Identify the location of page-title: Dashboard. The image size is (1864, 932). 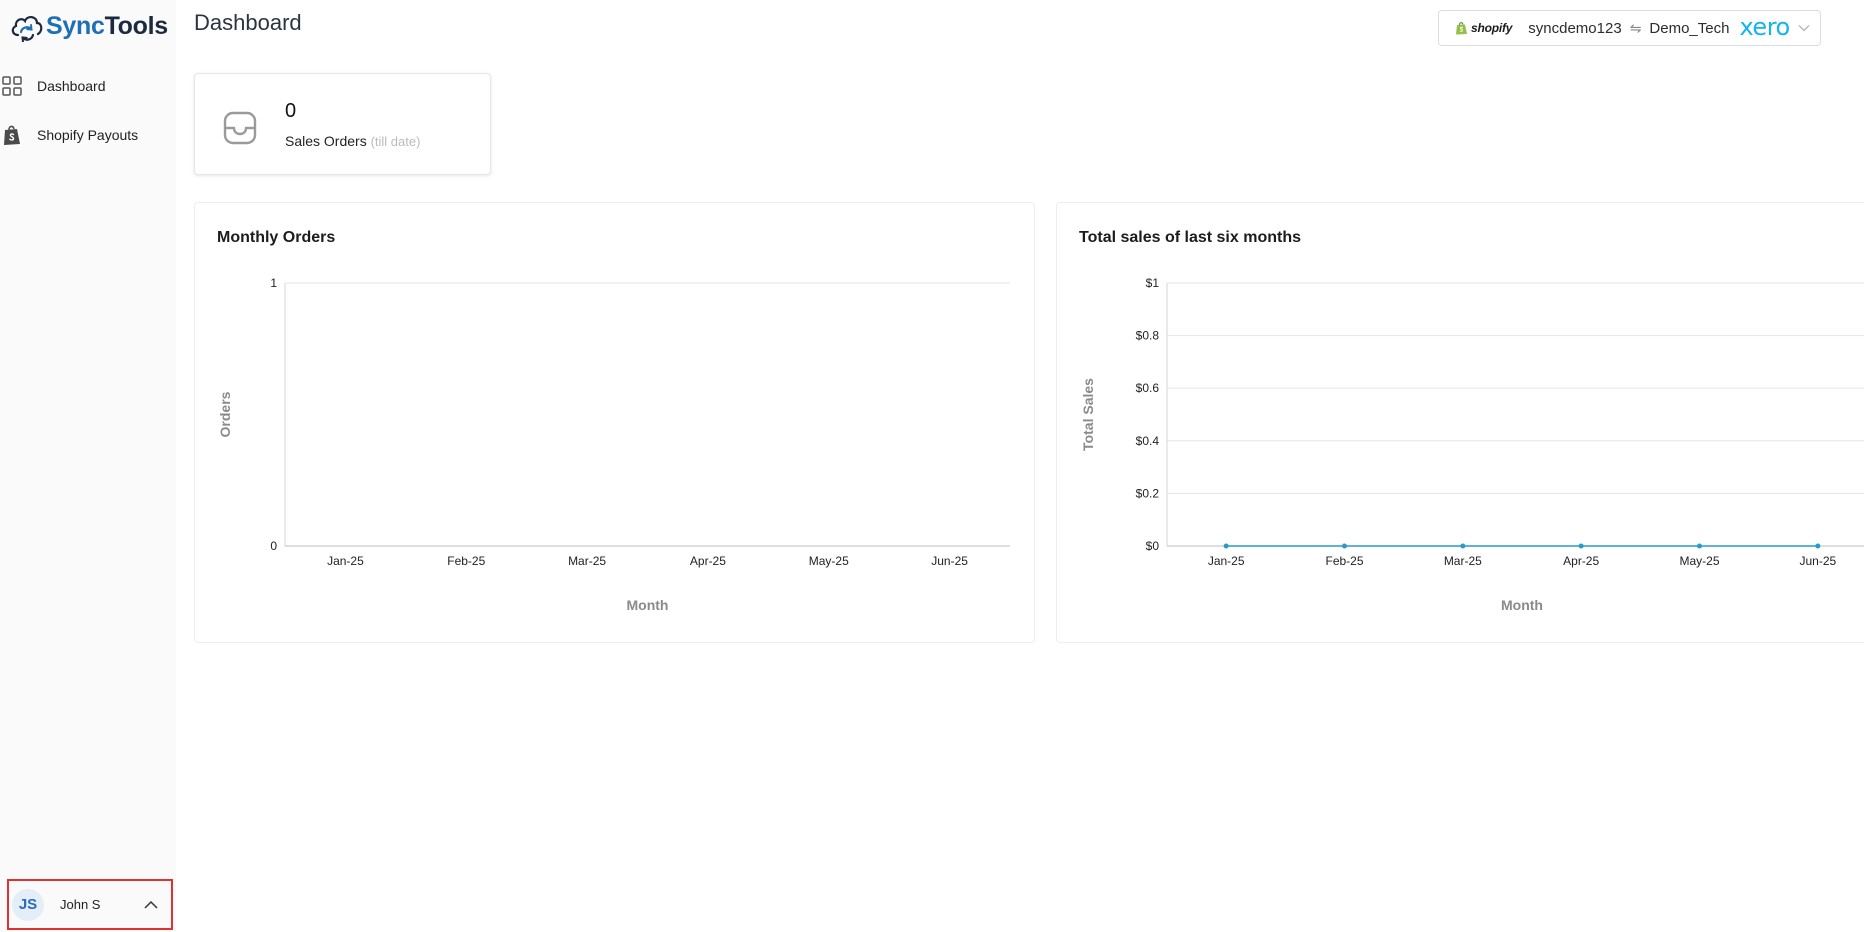
(248, 22).